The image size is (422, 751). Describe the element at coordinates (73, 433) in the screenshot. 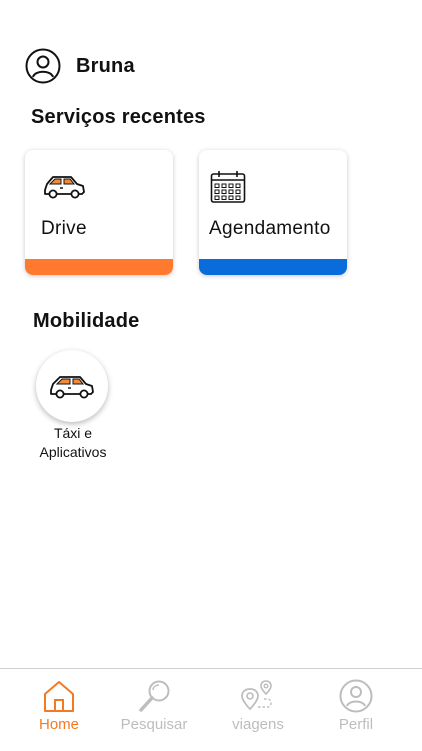

I see `mobility-label-line1: Táxi e` at that location.